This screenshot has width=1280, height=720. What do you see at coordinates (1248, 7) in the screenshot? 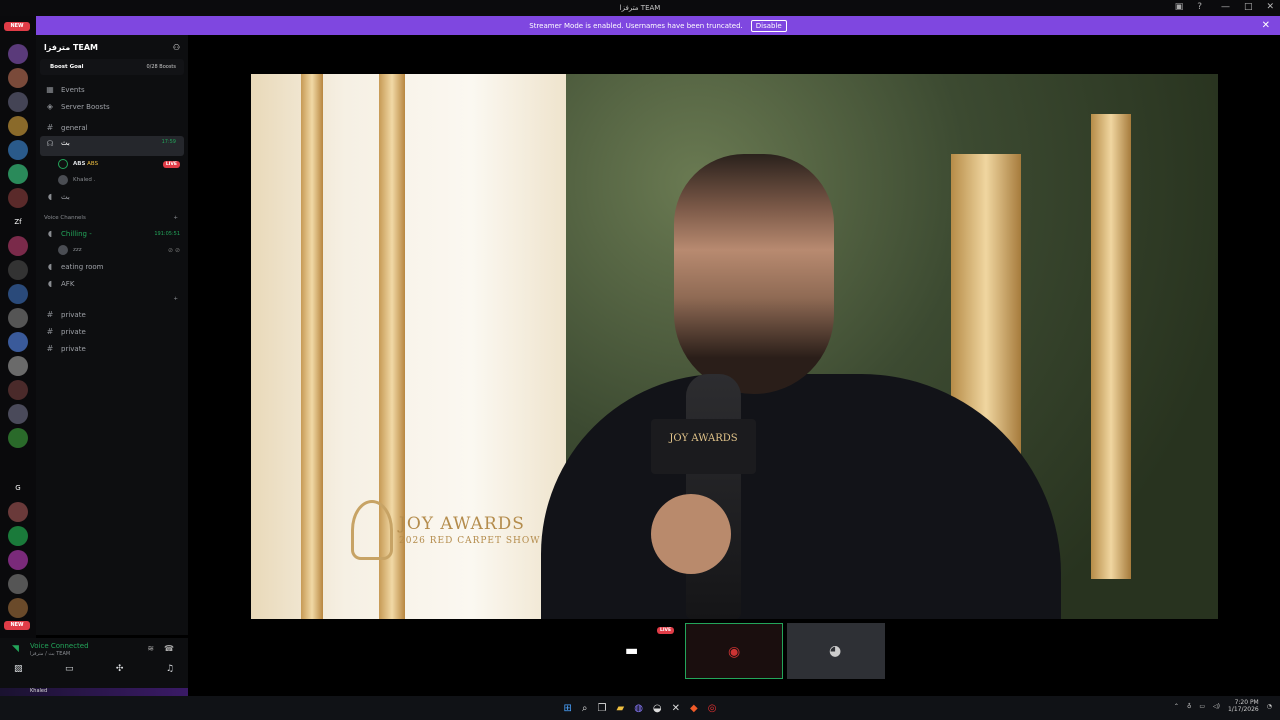
I see `maximize-button: □` at bounding box center [1248, 7].